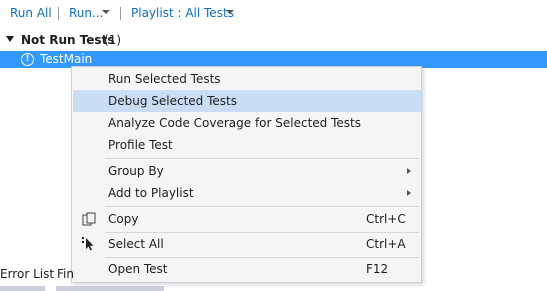  What do you see at coordinates (151, 193) in the screenshot?
I see `menu-item-label: Add to Playlist` at bounding box center [151, 193].